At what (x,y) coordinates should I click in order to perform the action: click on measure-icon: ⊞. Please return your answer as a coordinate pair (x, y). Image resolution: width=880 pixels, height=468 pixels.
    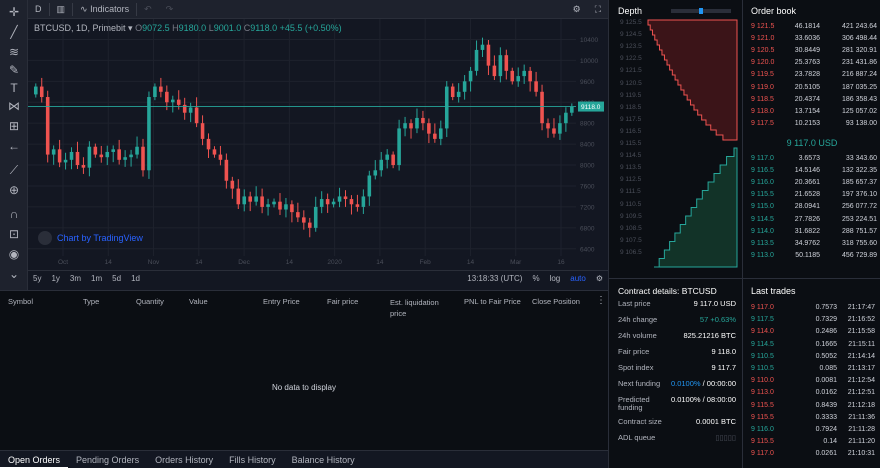
    Looking at the image, I should click on (14, 126).